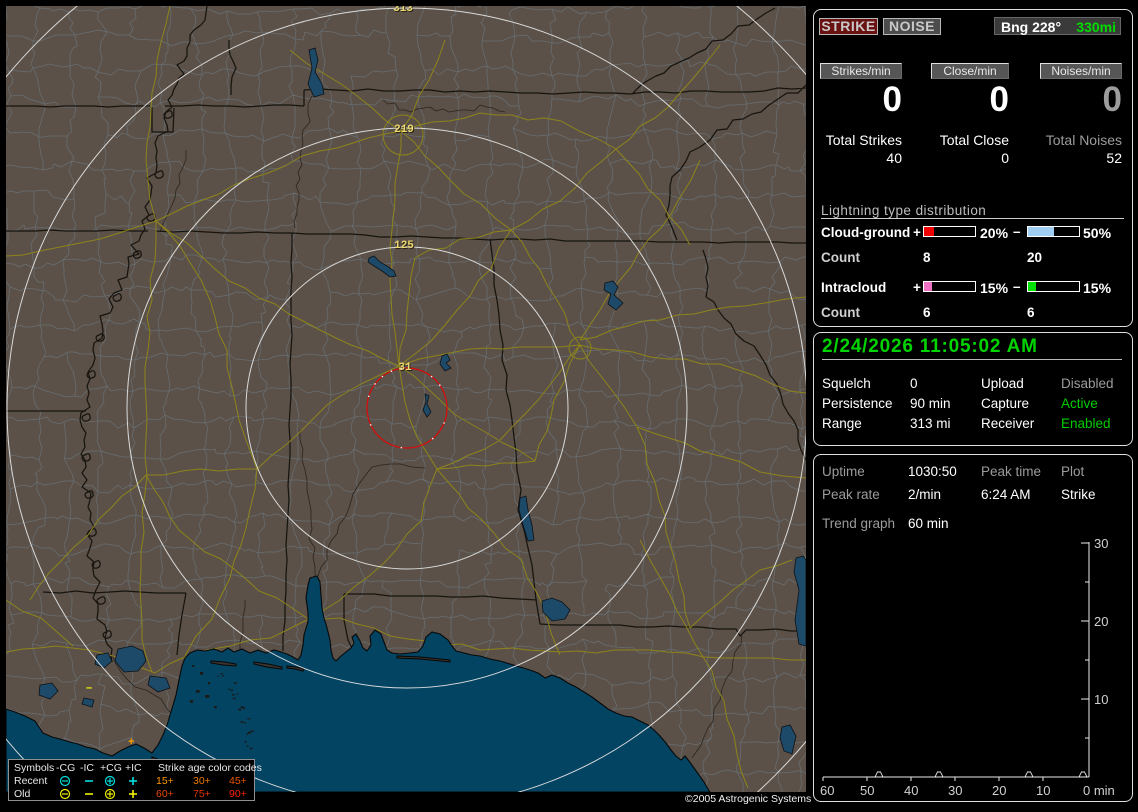 The width and height of the screenshot is (1138, 812). Describe the element at coordinates (827, 790) in the screenshot. I see `svg-text: 60` at that location.